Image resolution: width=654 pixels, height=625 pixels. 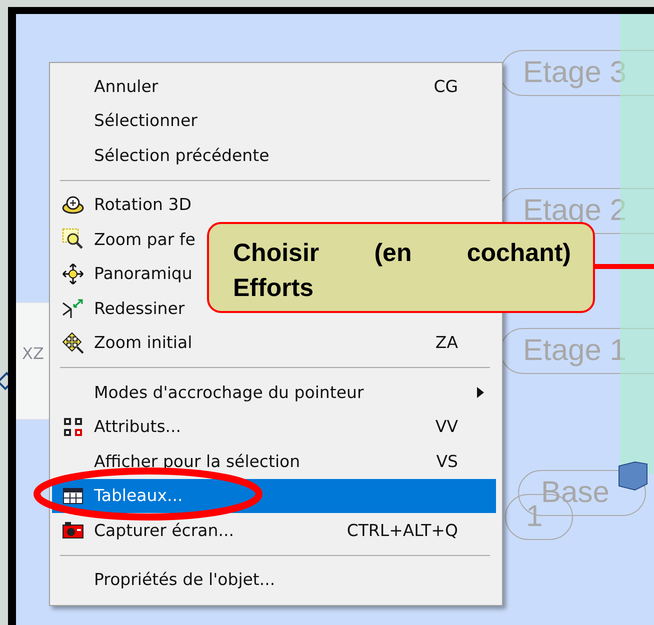 I want to click on axis-label: XZ, so click(x=33, y=353).